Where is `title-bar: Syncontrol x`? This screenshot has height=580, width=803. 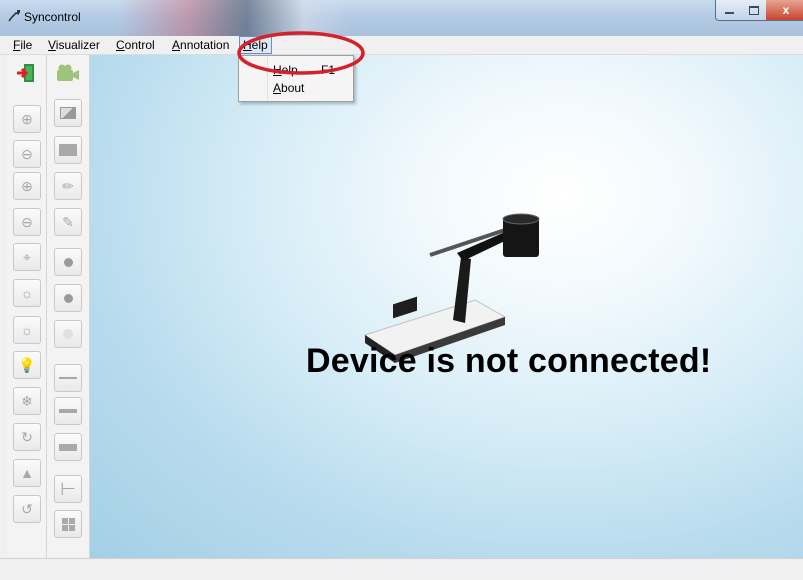 title-bar: Syncontrol x is located at coordinates (401, 18).